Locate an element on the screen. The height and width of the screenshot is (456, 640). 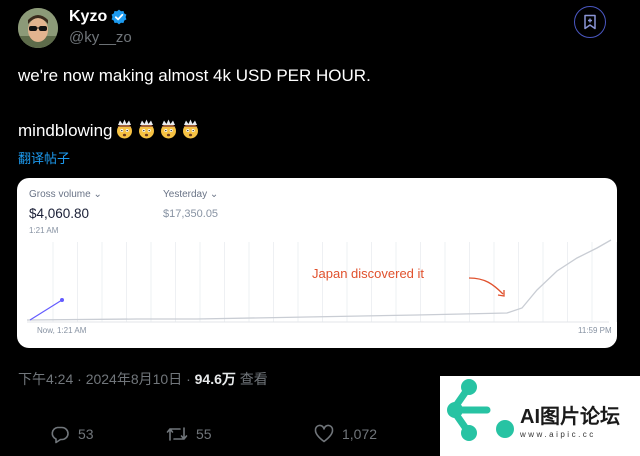
tweet-text-line2: mindblowing is located at coordinates (109, 130).